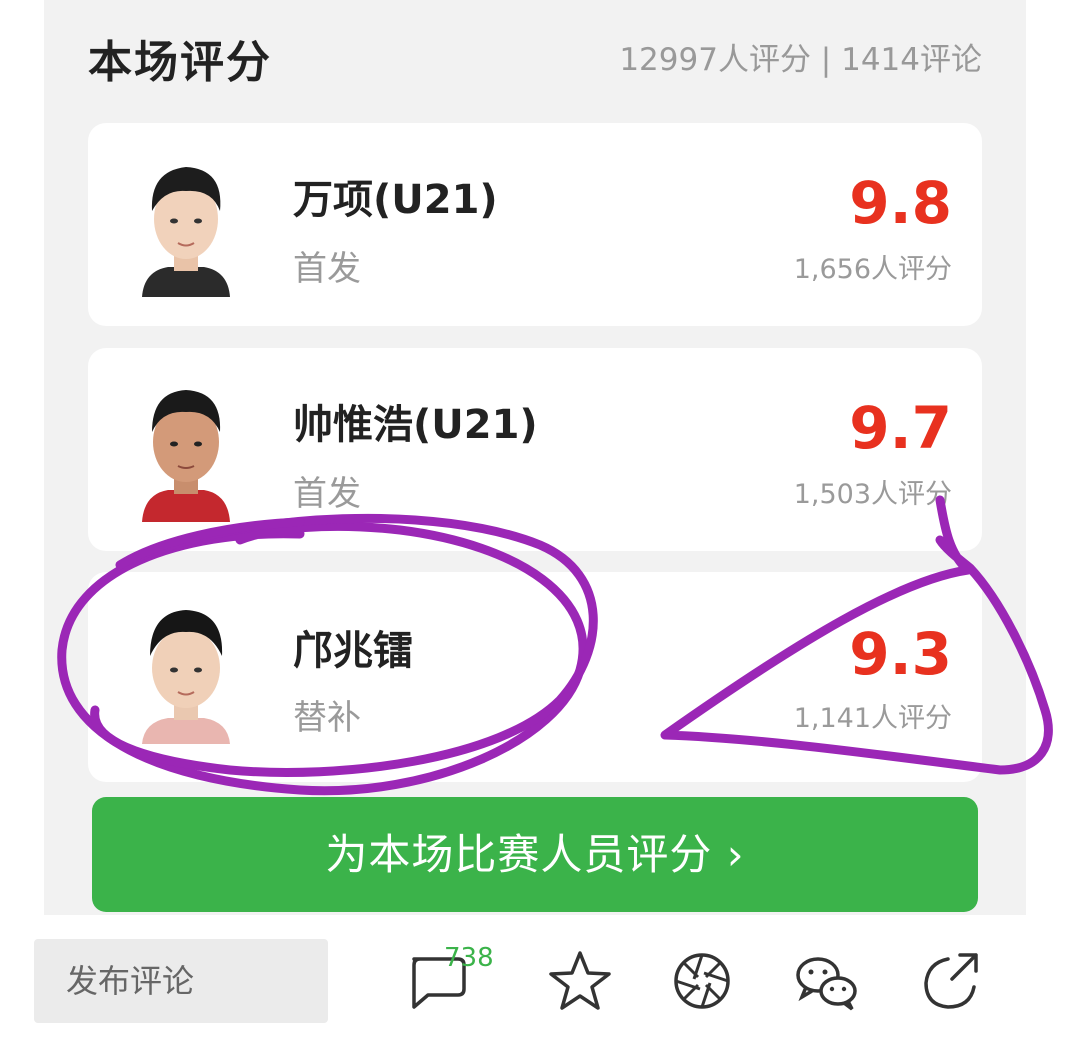 Image resolution: width=1068 pixels, height=1052 pixels. I want to click on player-name: 帅惟浩(U21), so click(415, 425).